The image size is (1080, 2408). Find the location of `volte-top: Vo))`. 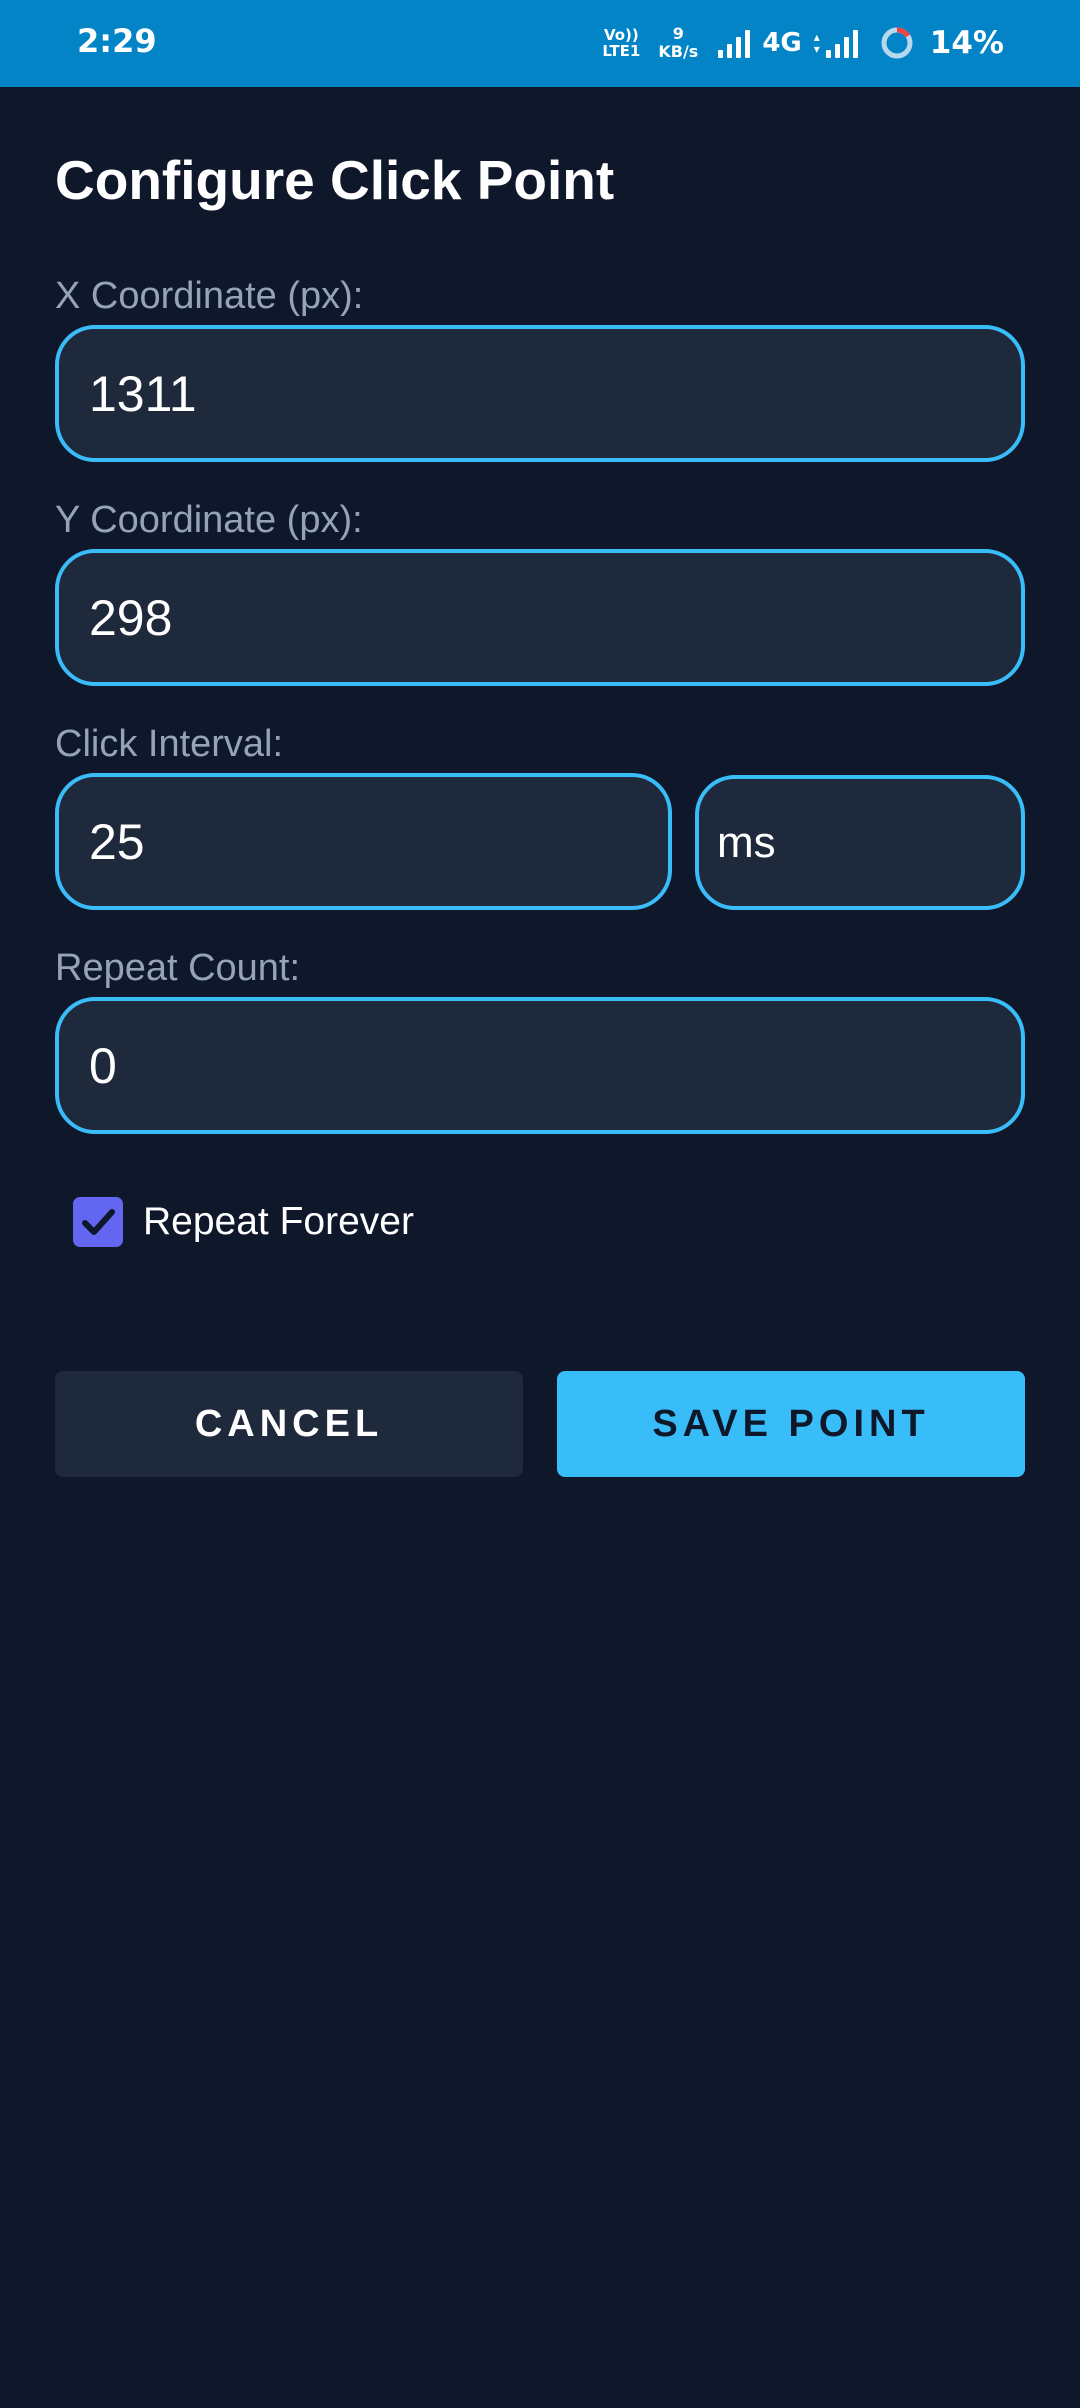

volte-top: Vo)) is located at coordinates (621, 35).